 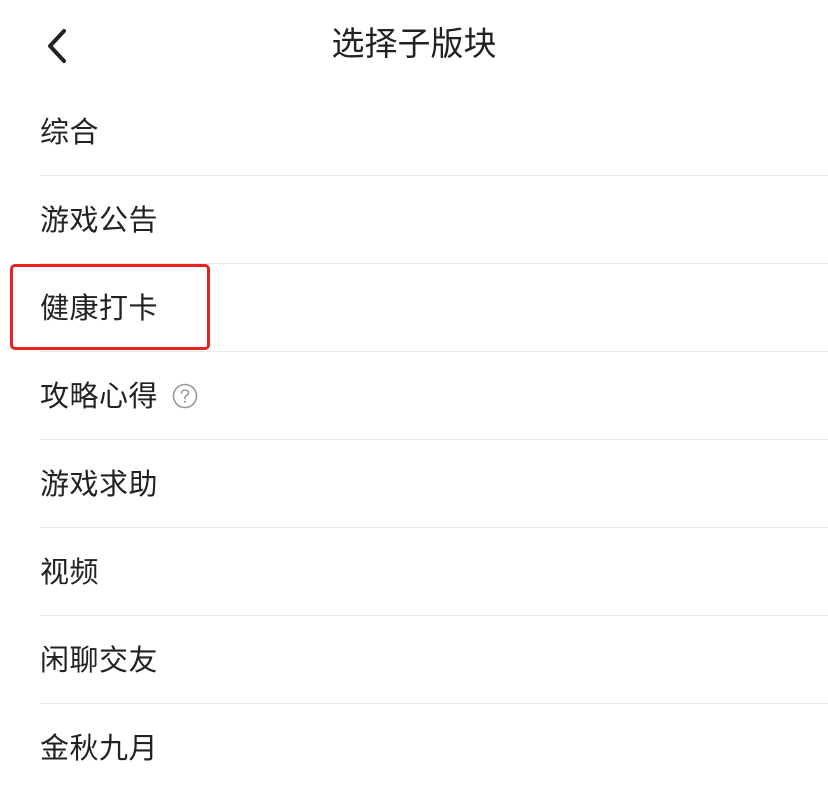 I want to click on subsection-item-general: 综合, so click(x=434, y=132).